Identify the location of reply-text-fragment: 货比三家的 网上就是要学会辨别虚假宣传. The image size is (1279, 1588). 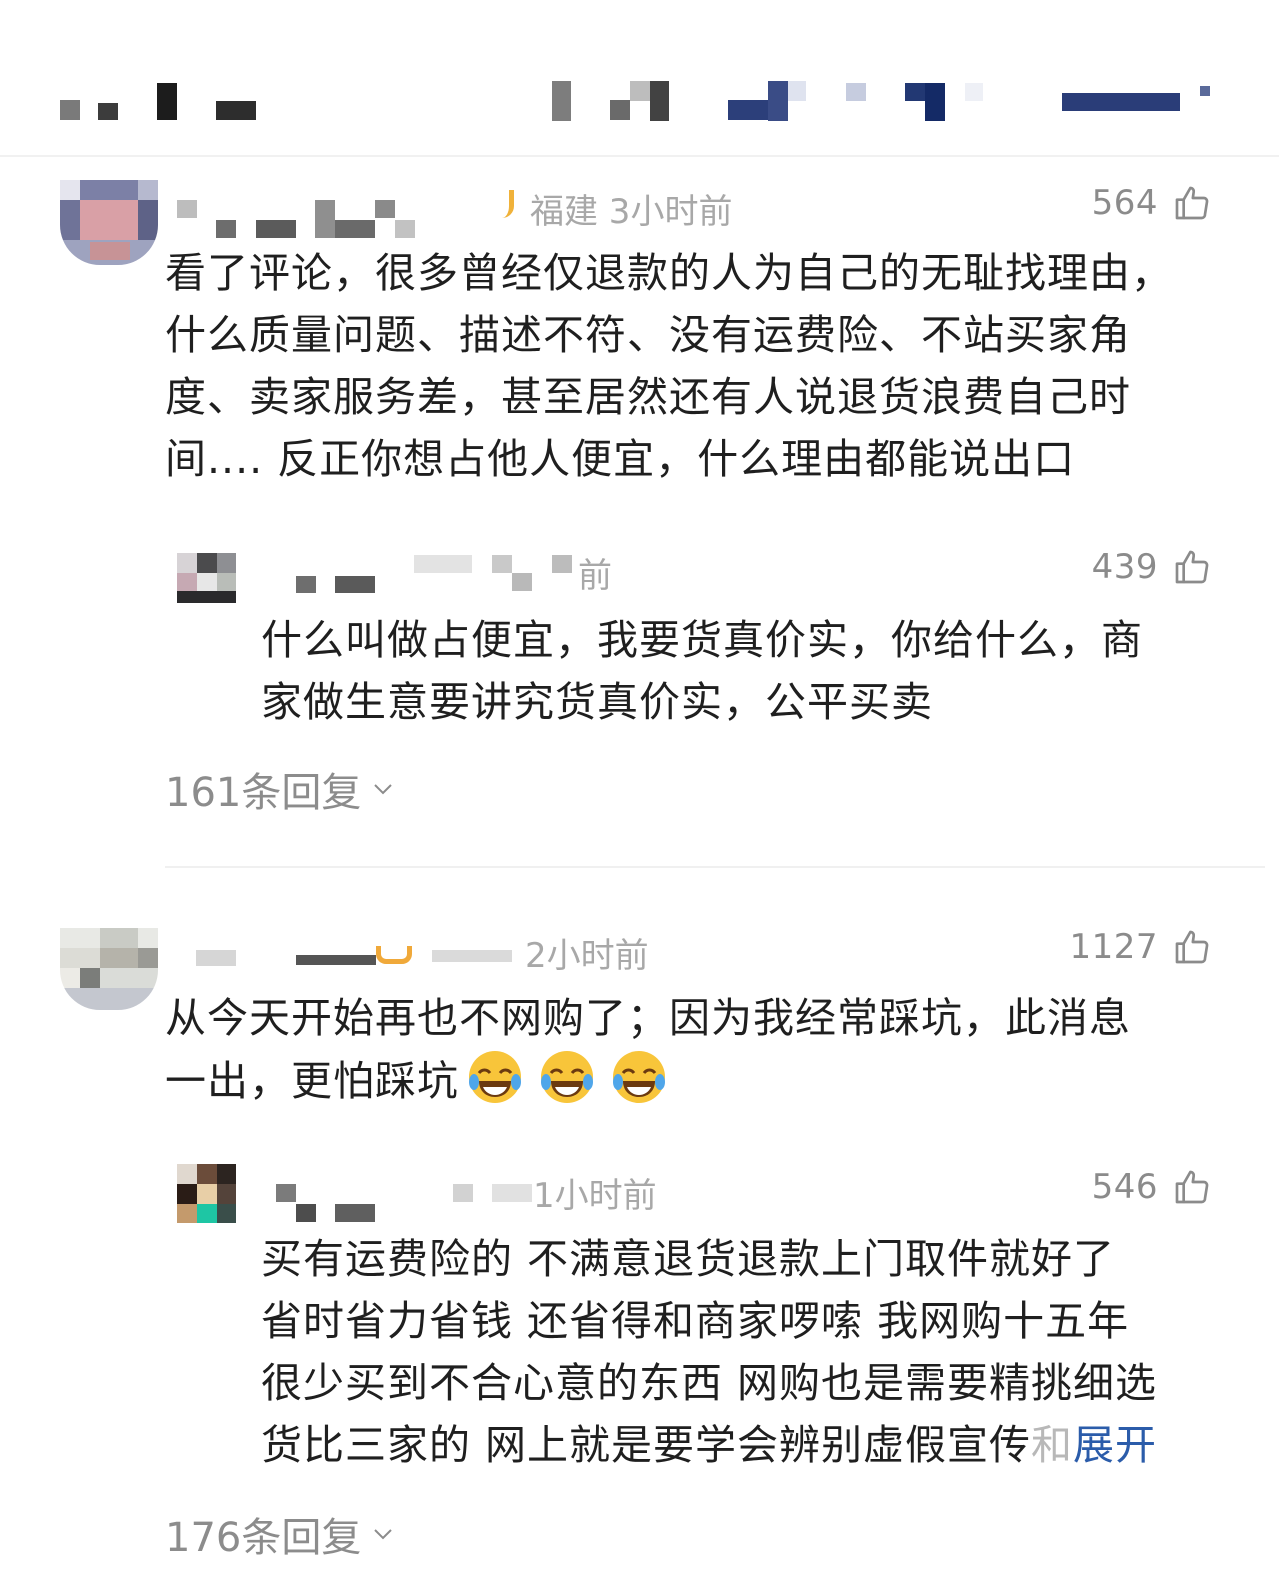
(646, 1445).